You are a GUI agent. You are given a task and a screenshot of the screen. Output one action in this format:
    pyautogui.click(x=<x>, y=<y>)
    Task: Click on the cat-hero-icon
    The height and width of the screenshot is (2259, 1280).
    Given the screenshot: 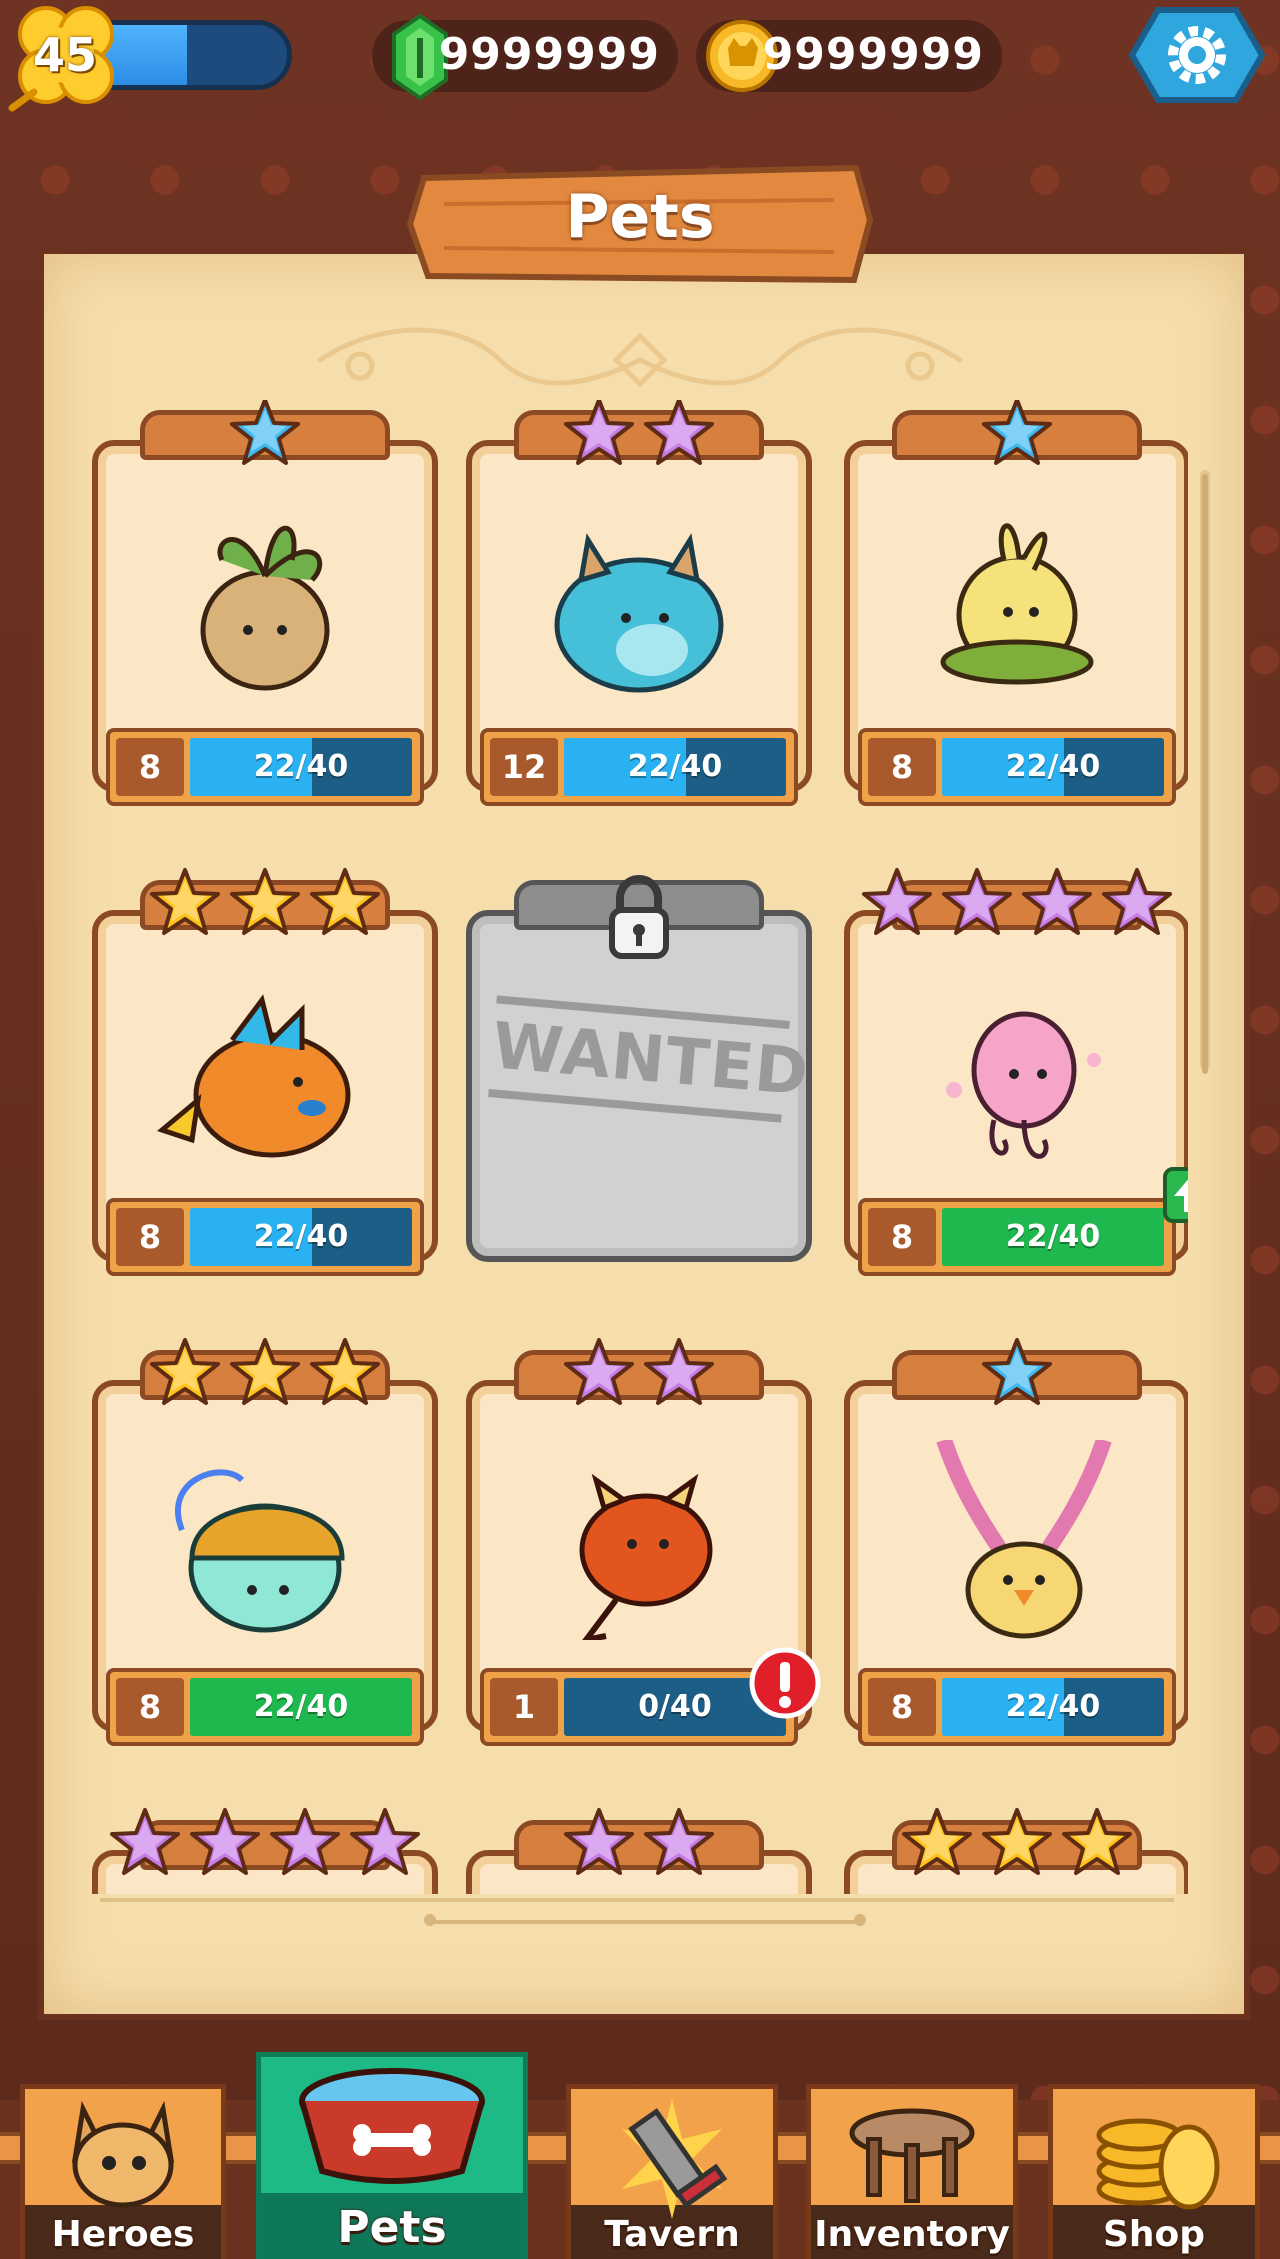 What is the action you would take?
    pyautogui.click(x=123, y=2156)
    